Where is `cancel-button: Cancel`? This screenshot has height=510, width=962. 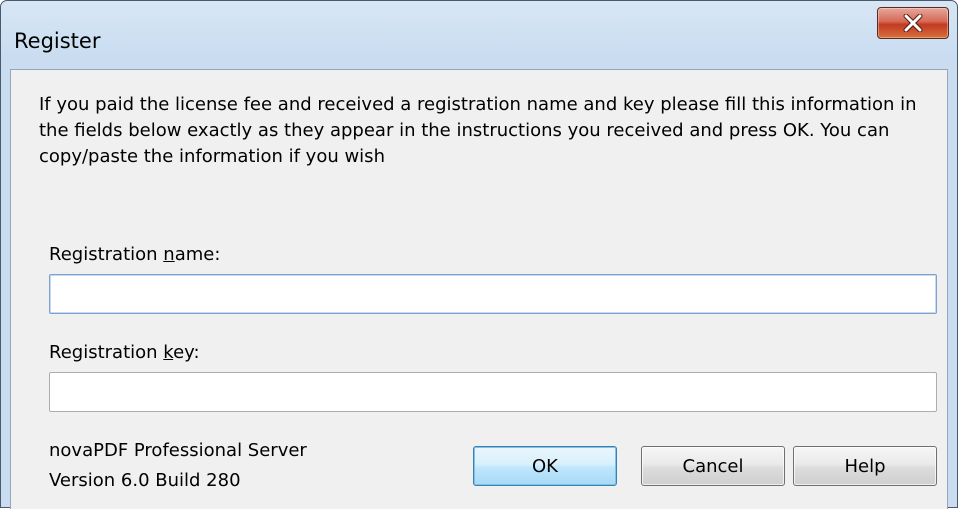
cancel-button: Cancel is located at coordinates (713, 466).